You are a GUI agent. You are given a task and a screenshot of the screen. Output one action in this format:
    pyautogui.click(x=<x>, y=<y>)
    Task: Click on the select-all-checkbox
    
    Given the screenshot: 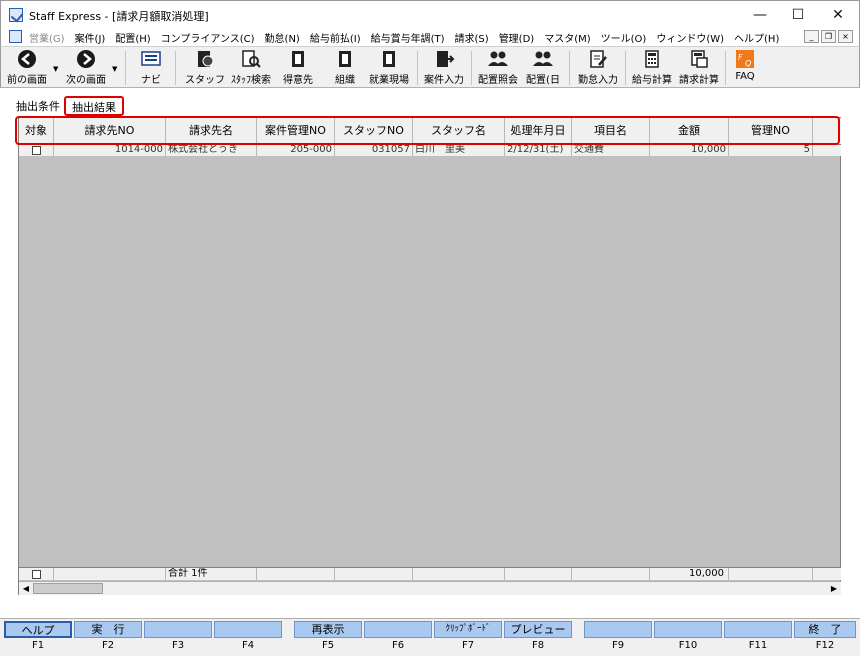 What is the action you would take?
    pyautogui.click(x=36, y=574)
    